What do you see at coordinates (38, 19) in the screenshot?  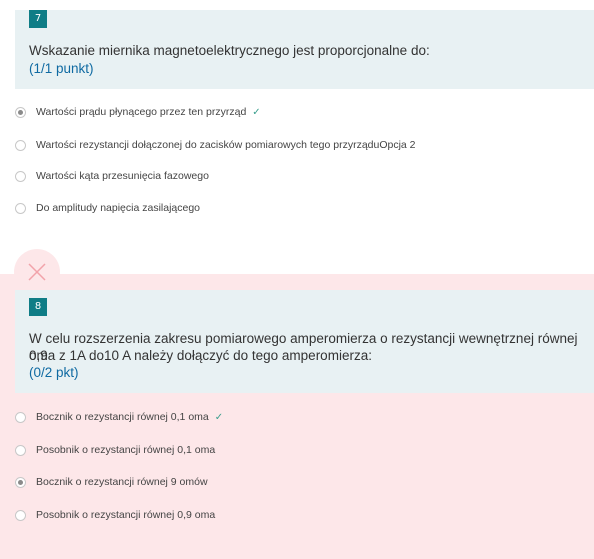 I see `question-number-badge: 7` at bounding box center [38, 19].